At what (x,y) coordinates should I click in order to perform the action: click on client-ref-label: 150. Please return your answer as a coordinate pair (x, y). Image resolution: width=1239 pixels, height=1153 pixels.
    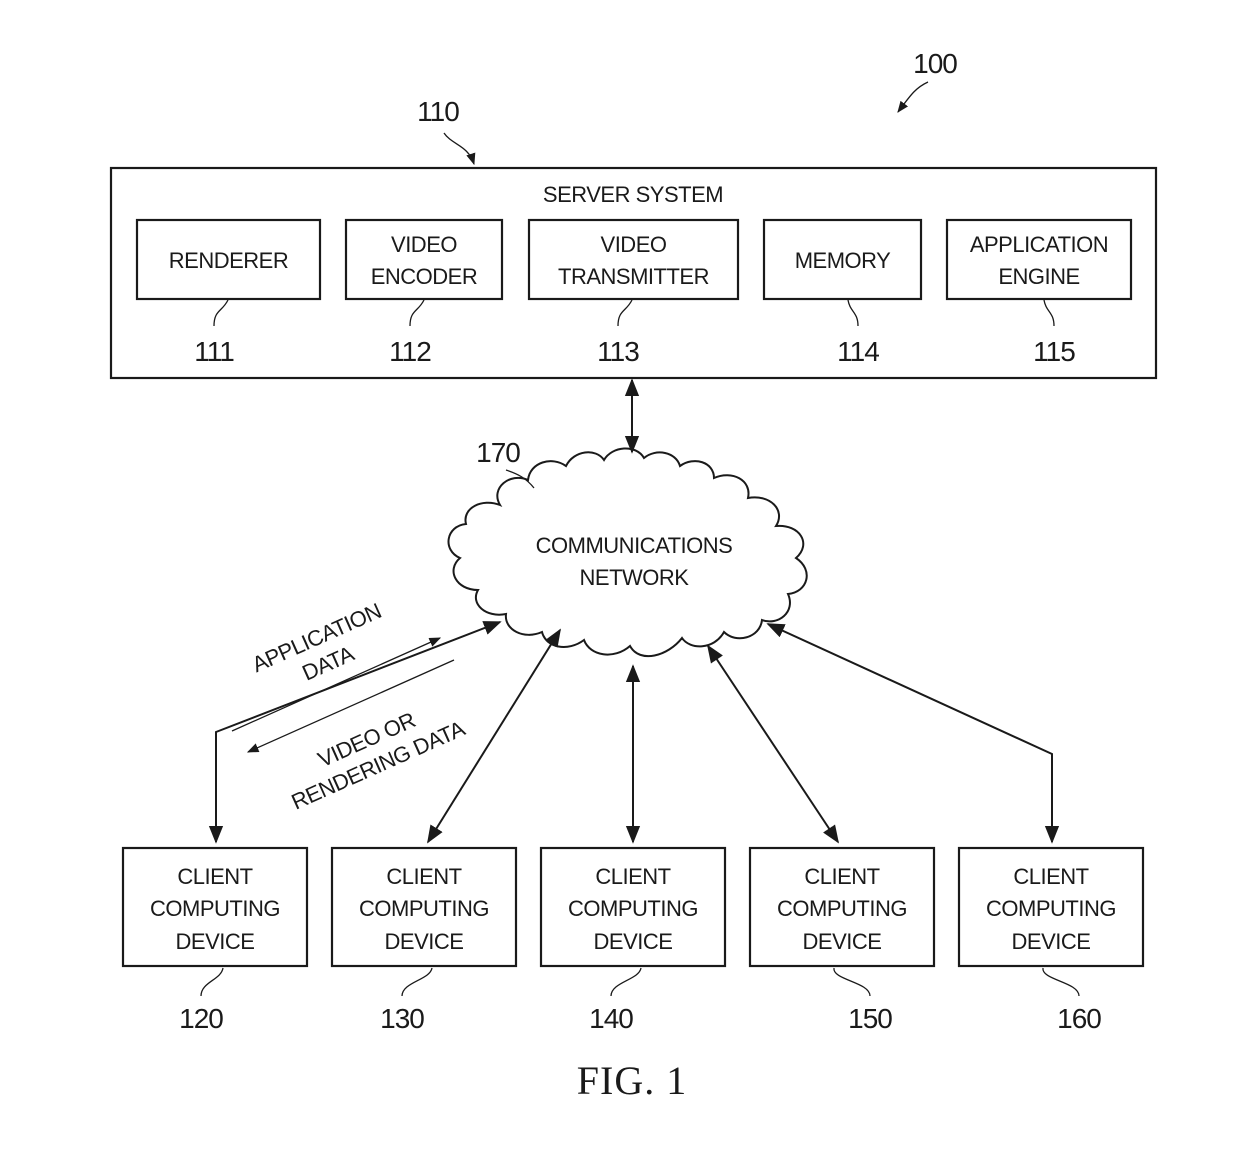
    Looking at the image, I should click on (870, 1018).